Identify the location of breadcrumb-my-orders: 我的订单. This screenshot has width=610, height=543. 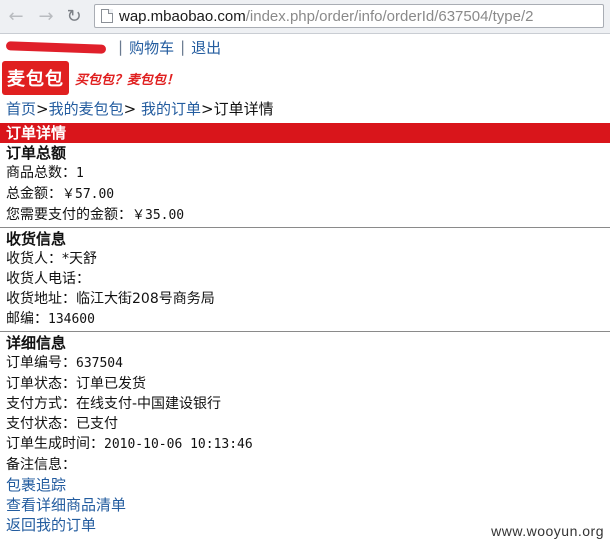
(171, 109).